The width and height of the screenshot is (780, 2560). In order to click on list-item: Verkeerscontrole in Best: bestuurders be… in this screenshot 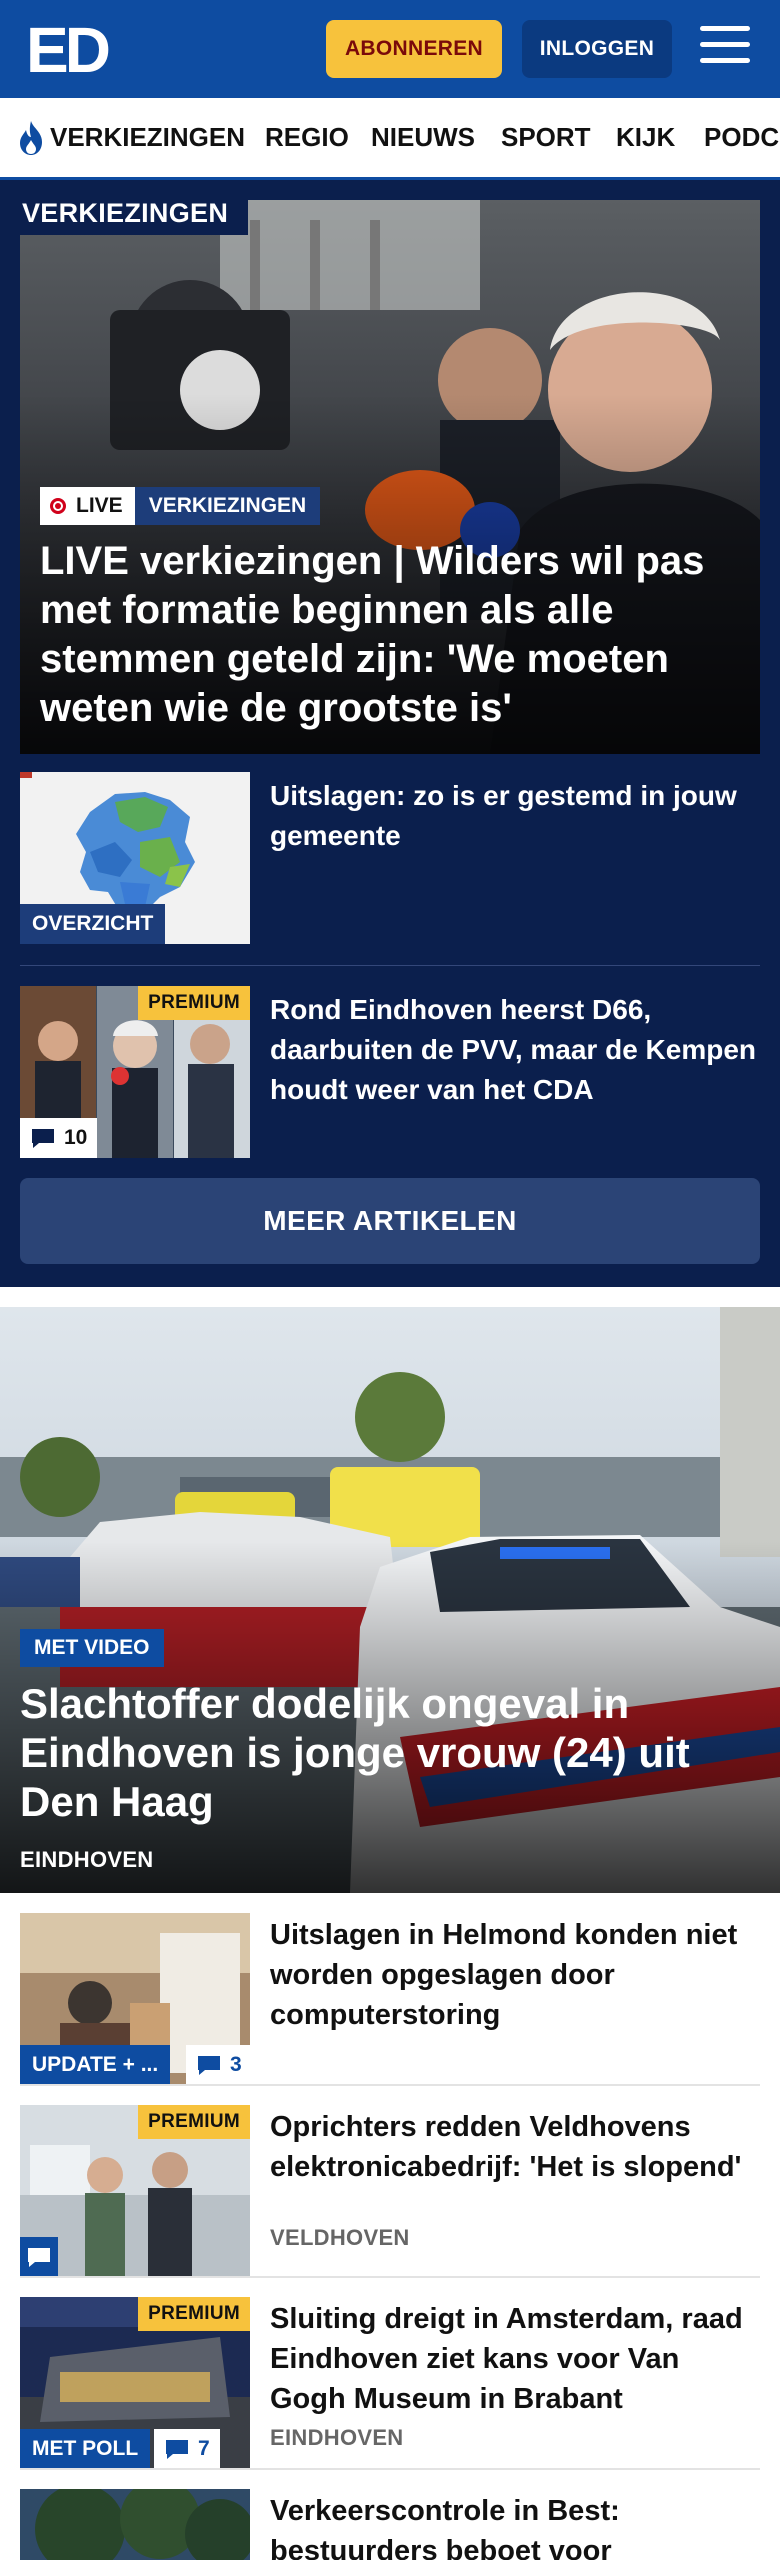, I will do `click(390, 2524)`.